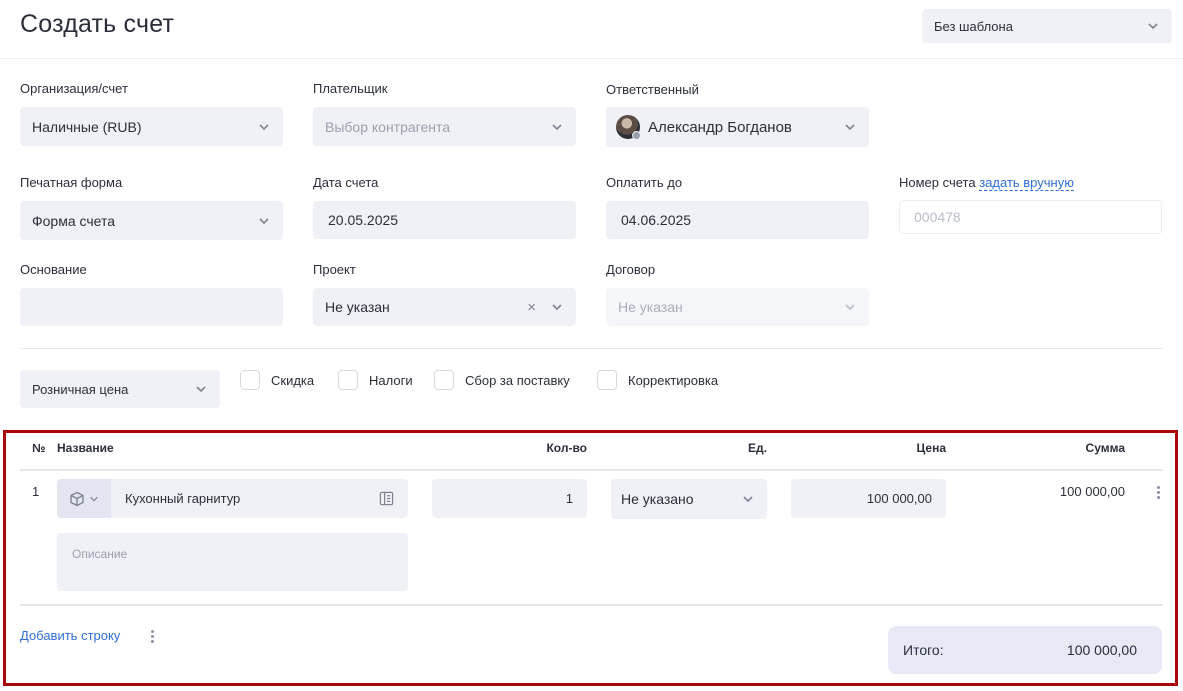 This screenshot has height=691, width=1183. What do you see at coordinates (334, 269) in the screenshot?
I see `project-label: Проект` at bounding box center [334, 269].